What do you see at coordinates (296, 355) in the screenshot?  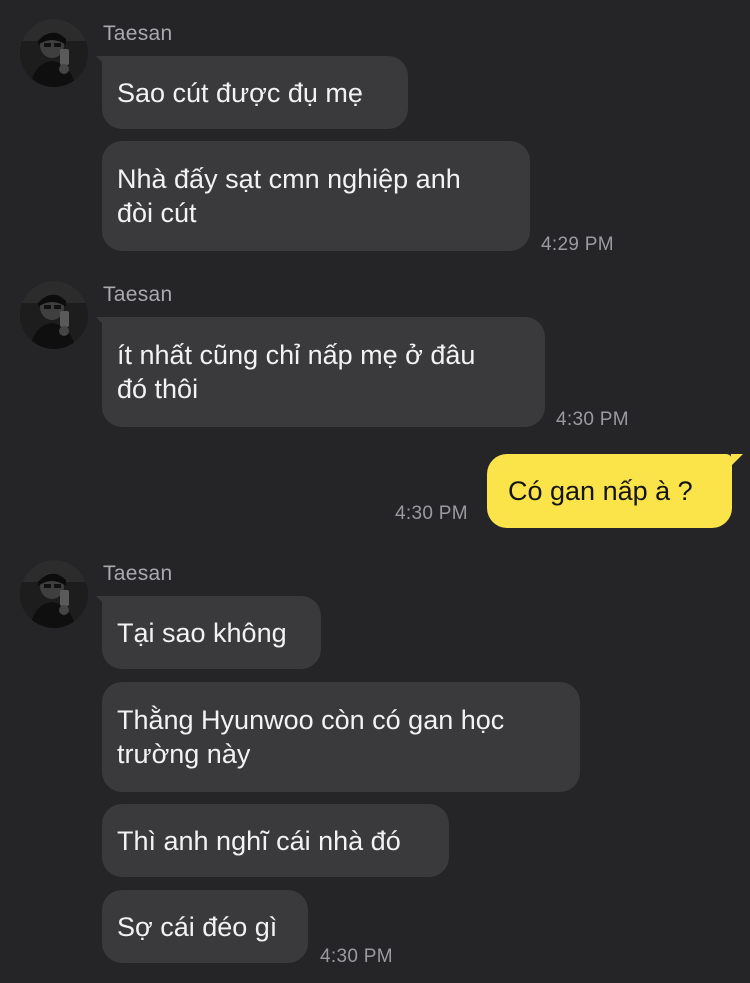 I see `message-text: ít nhất cũng chỉ nấp mẹ ở đâu` at bounding box center [296, 355].